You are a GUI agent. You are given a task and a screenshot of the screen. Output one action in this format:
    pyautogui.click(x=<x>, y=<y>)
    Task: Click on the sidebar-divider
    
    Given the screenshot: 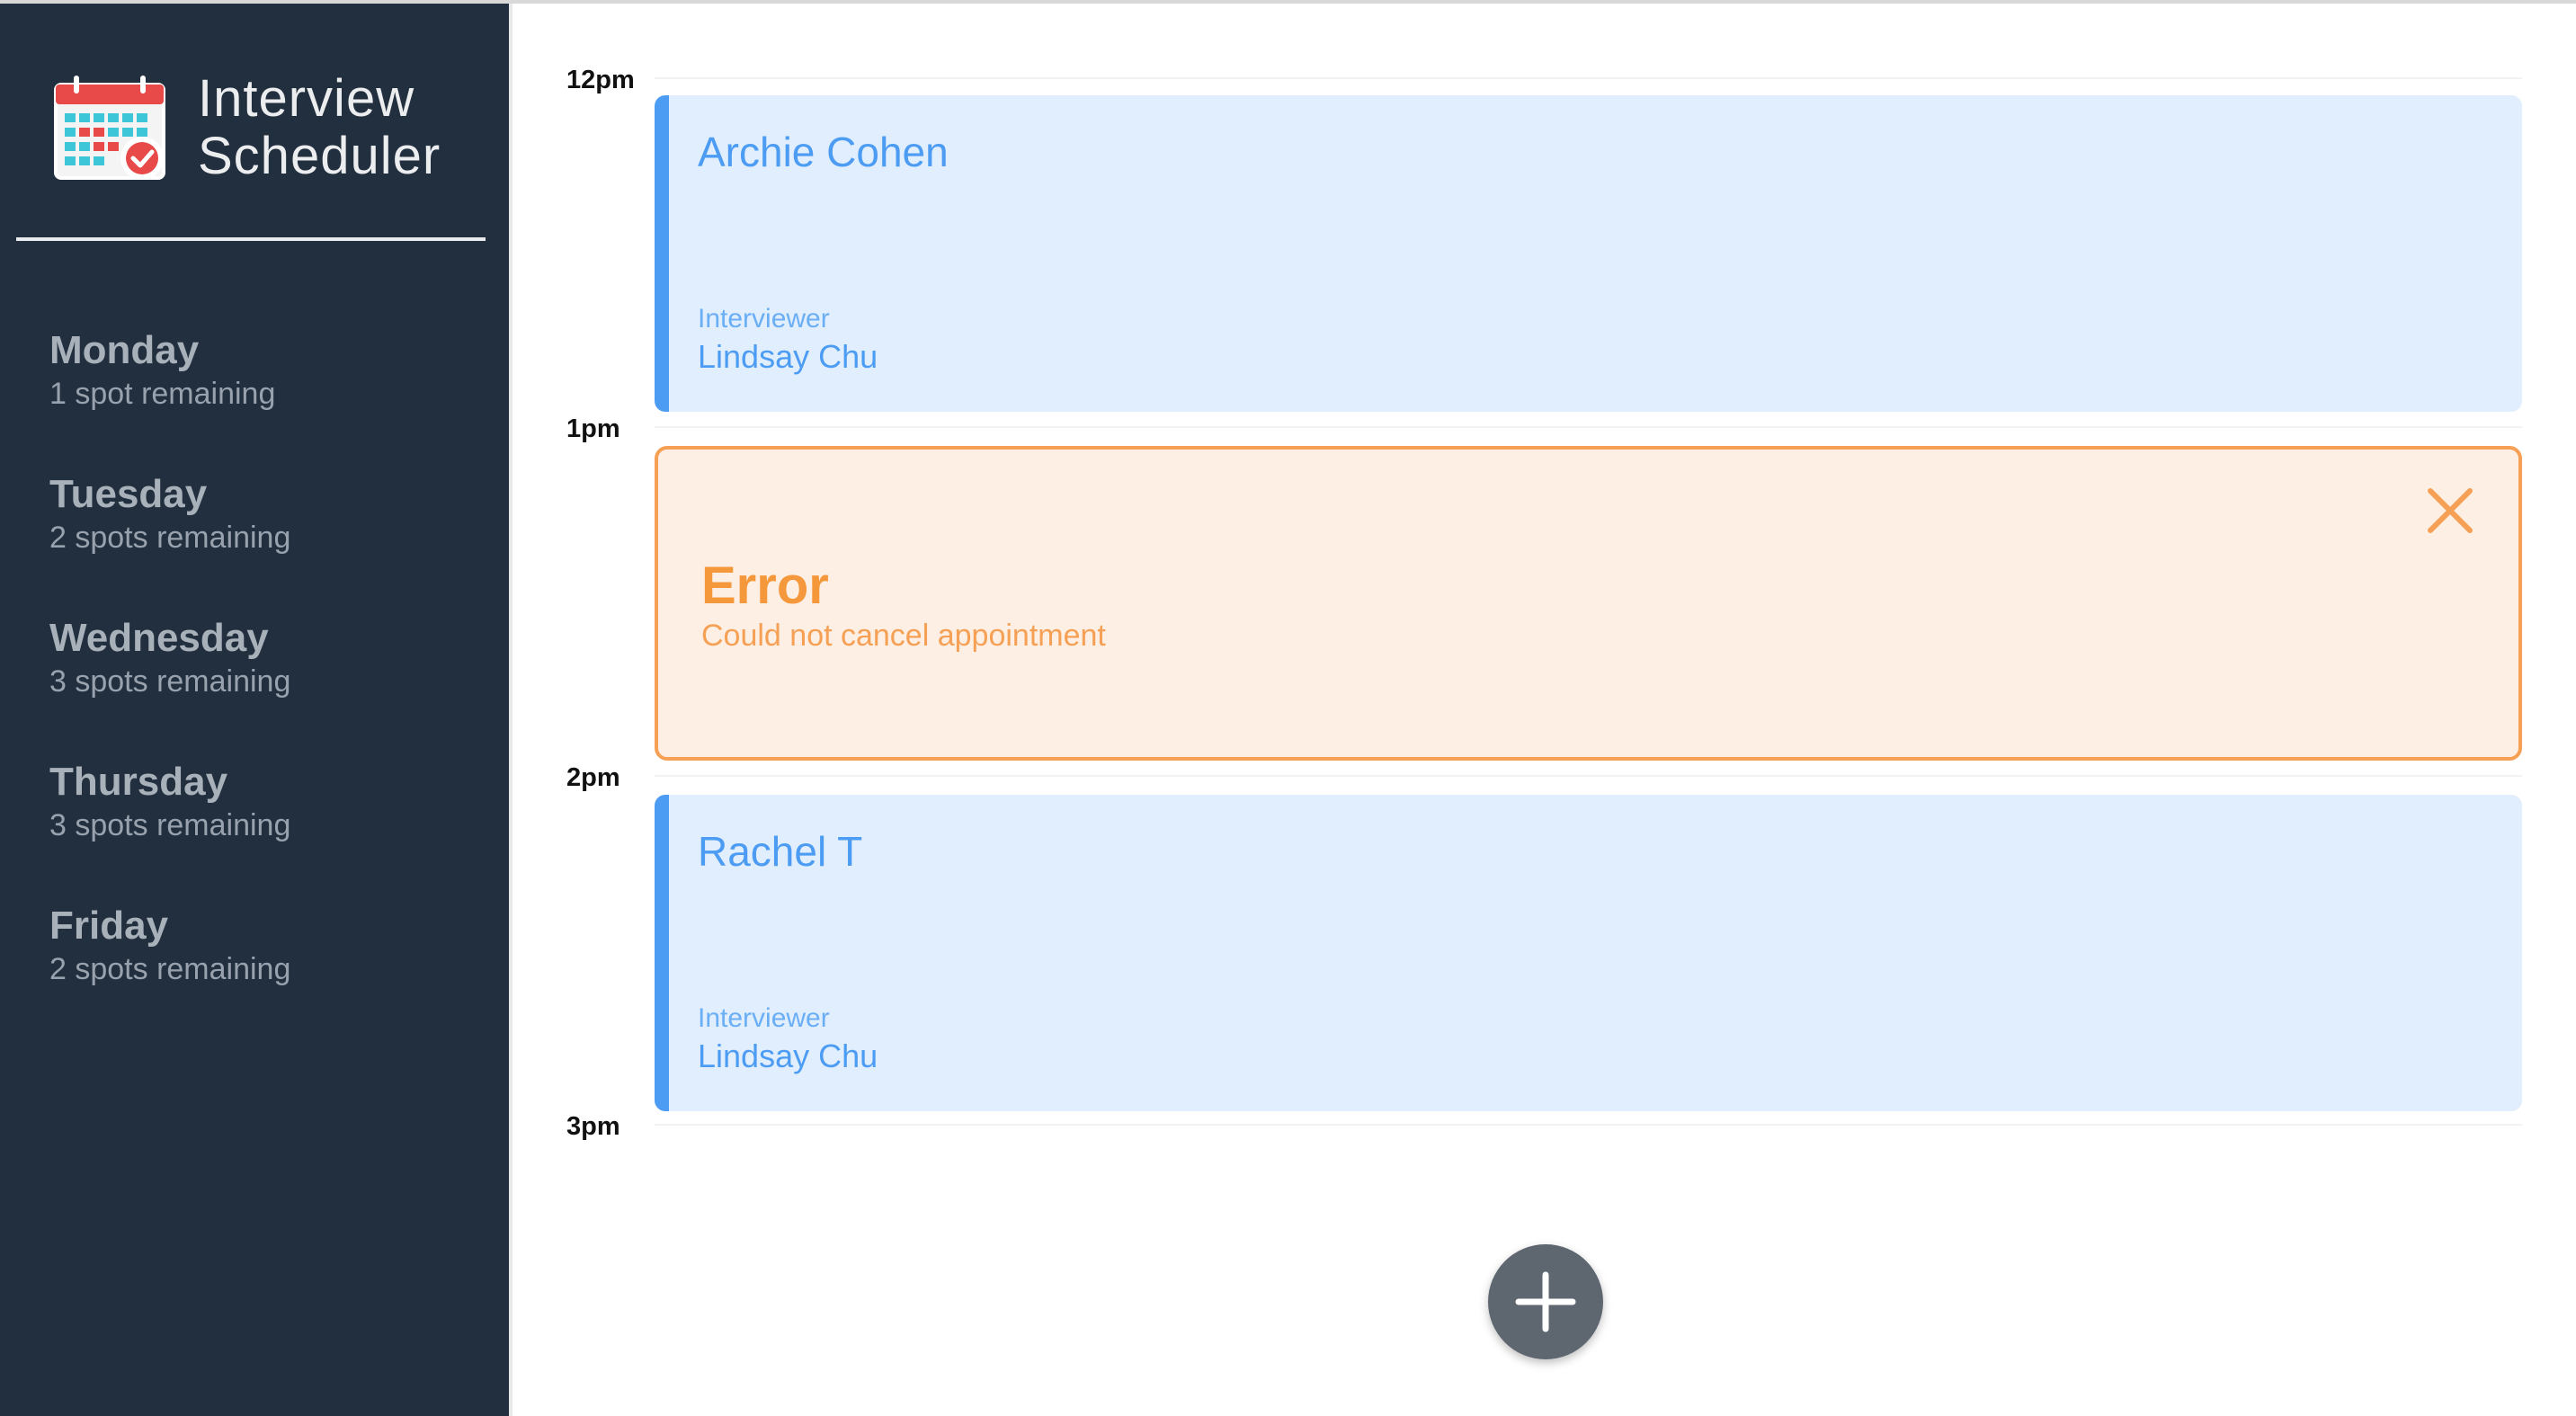 What is the action you would take?
    pyautogui.click(x=251, y=239)
    